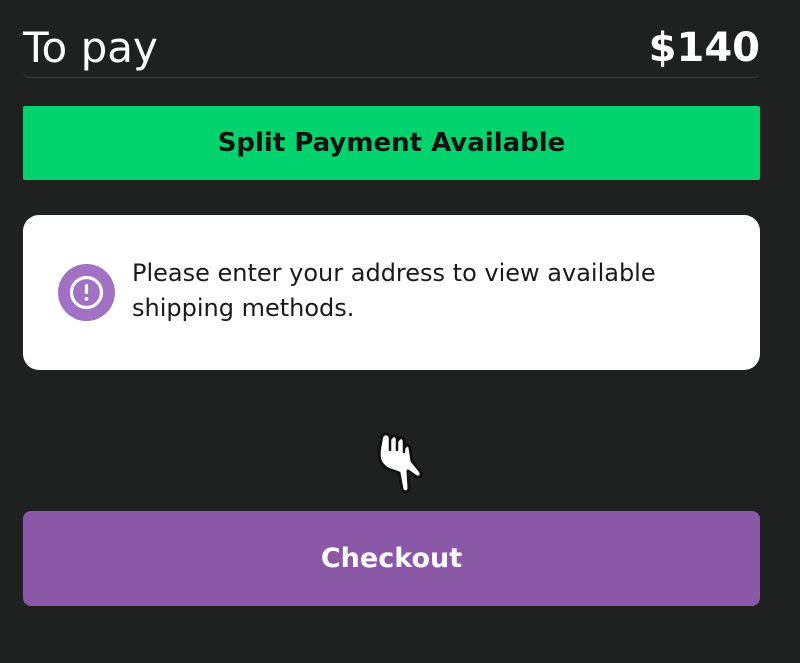 This screenshot has height=663, width=800. I want to click on checkout-button-label: Checkout, so click(391, 558).